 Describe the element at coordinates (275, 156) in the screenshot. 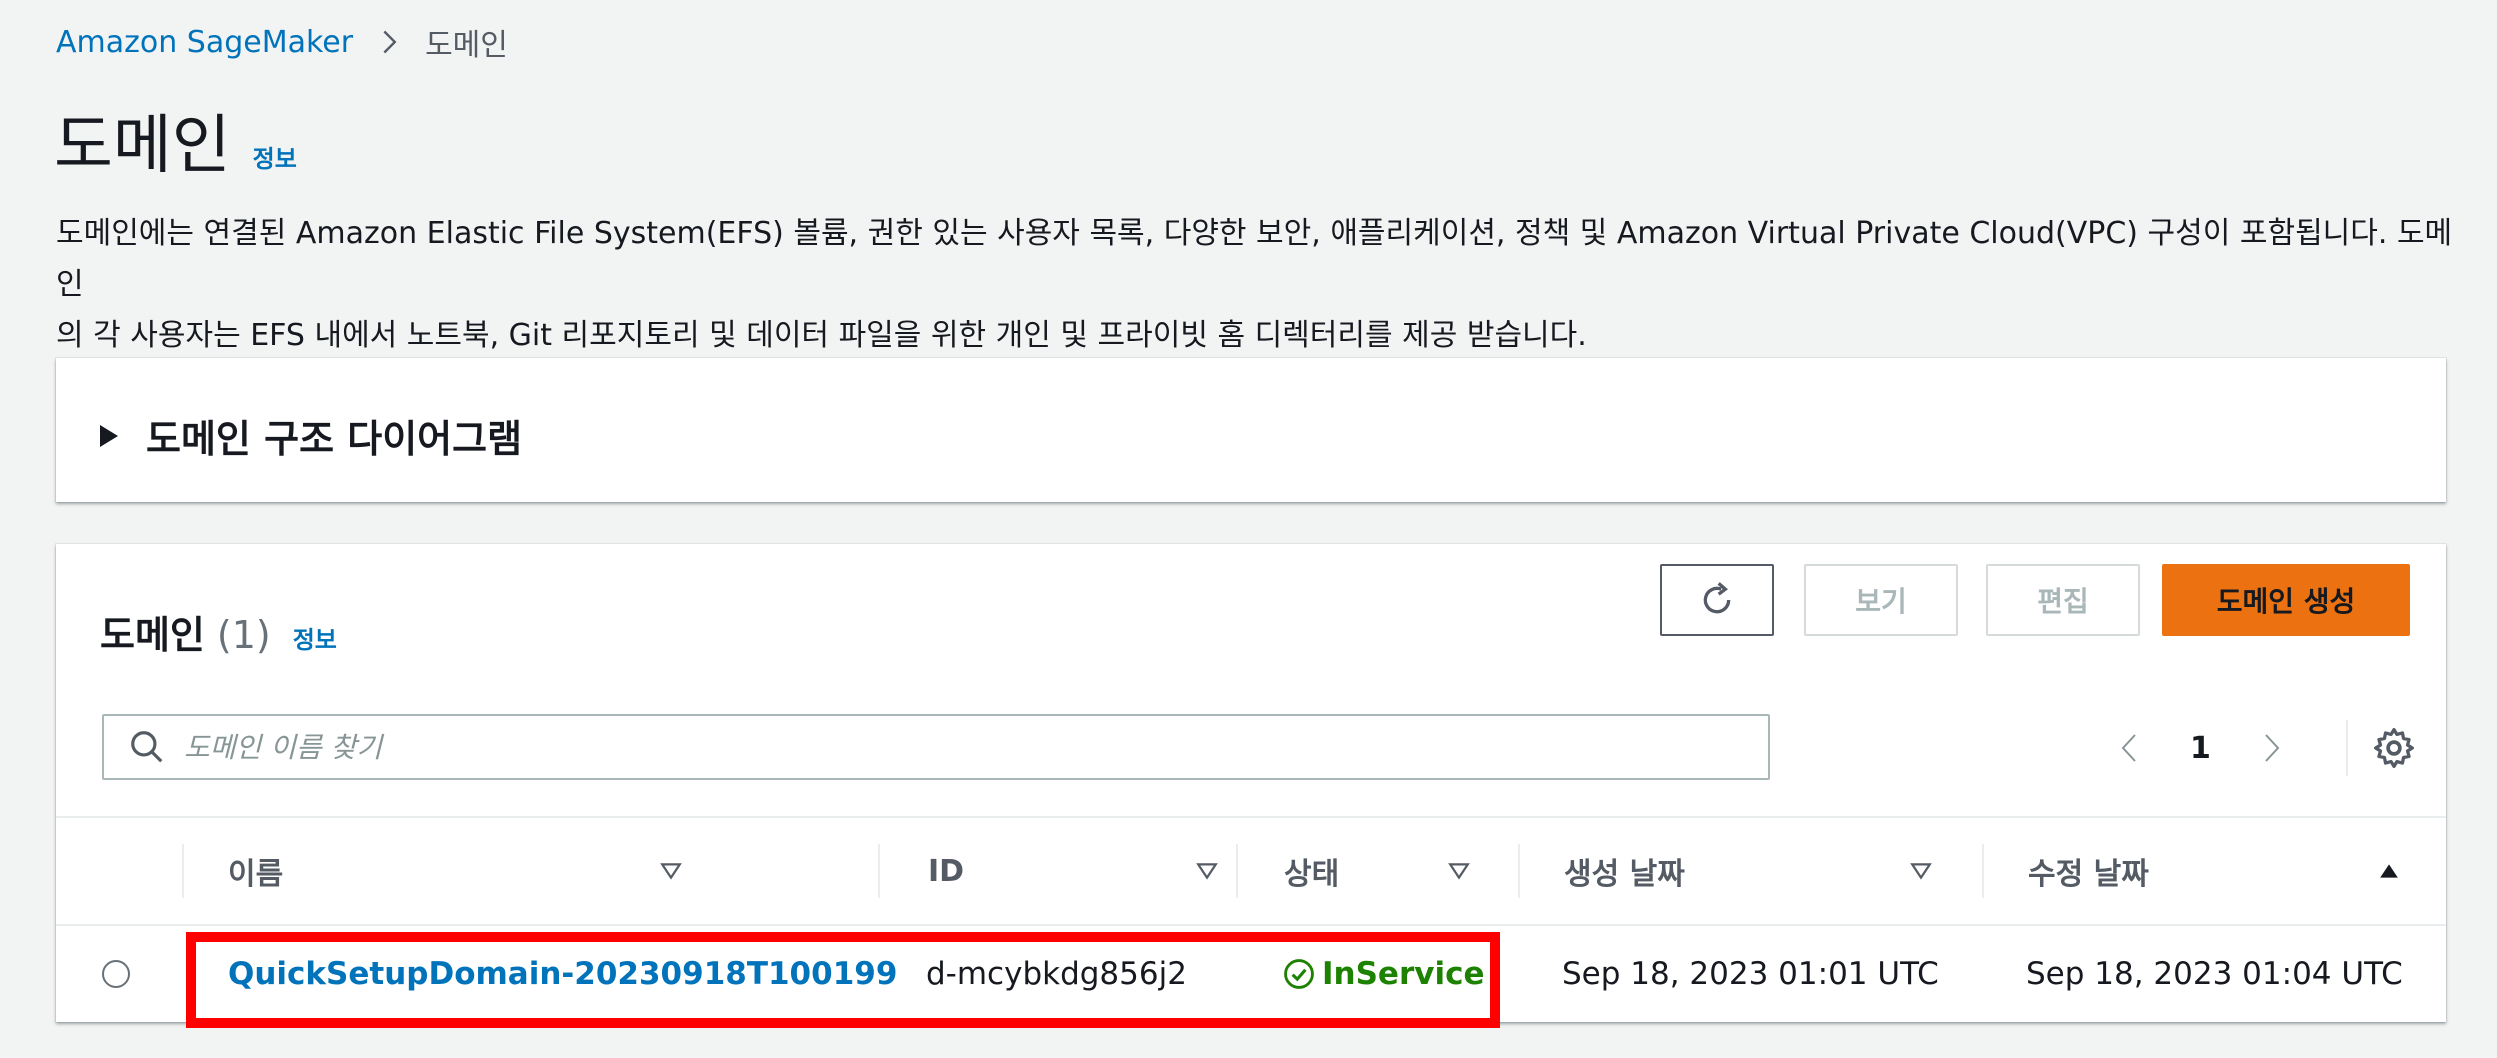

I see `info-link: 정보` at that location.